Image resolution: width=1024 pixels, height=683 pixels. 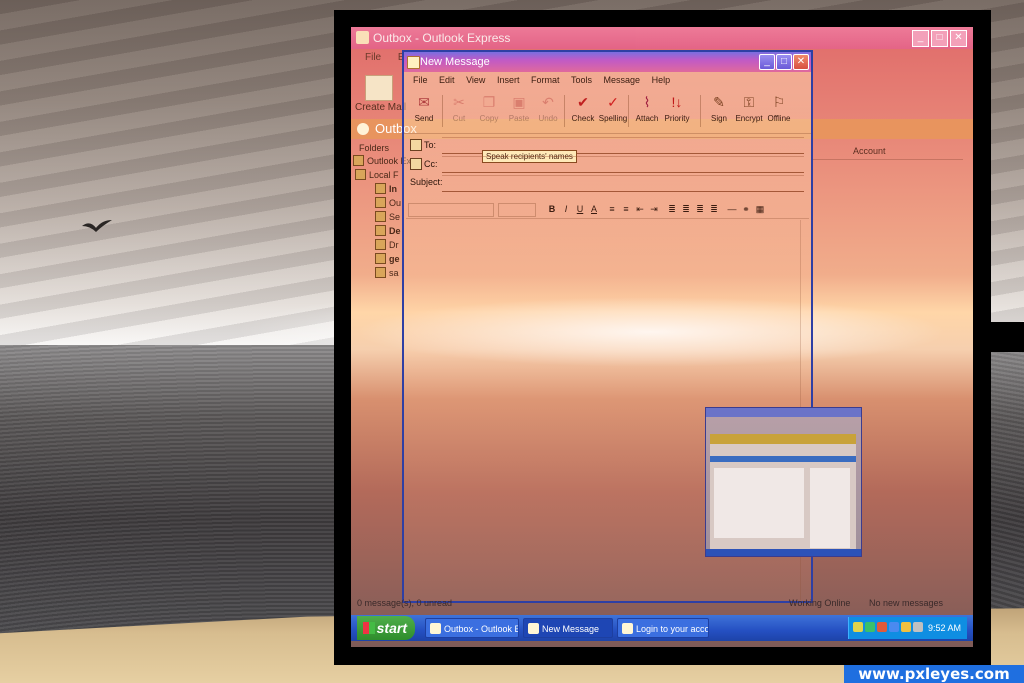 What do you see at coordinates (647, 102) in the screenshot?
I see `paperclip-icon: ⌇` at bounding box center [647, 102].